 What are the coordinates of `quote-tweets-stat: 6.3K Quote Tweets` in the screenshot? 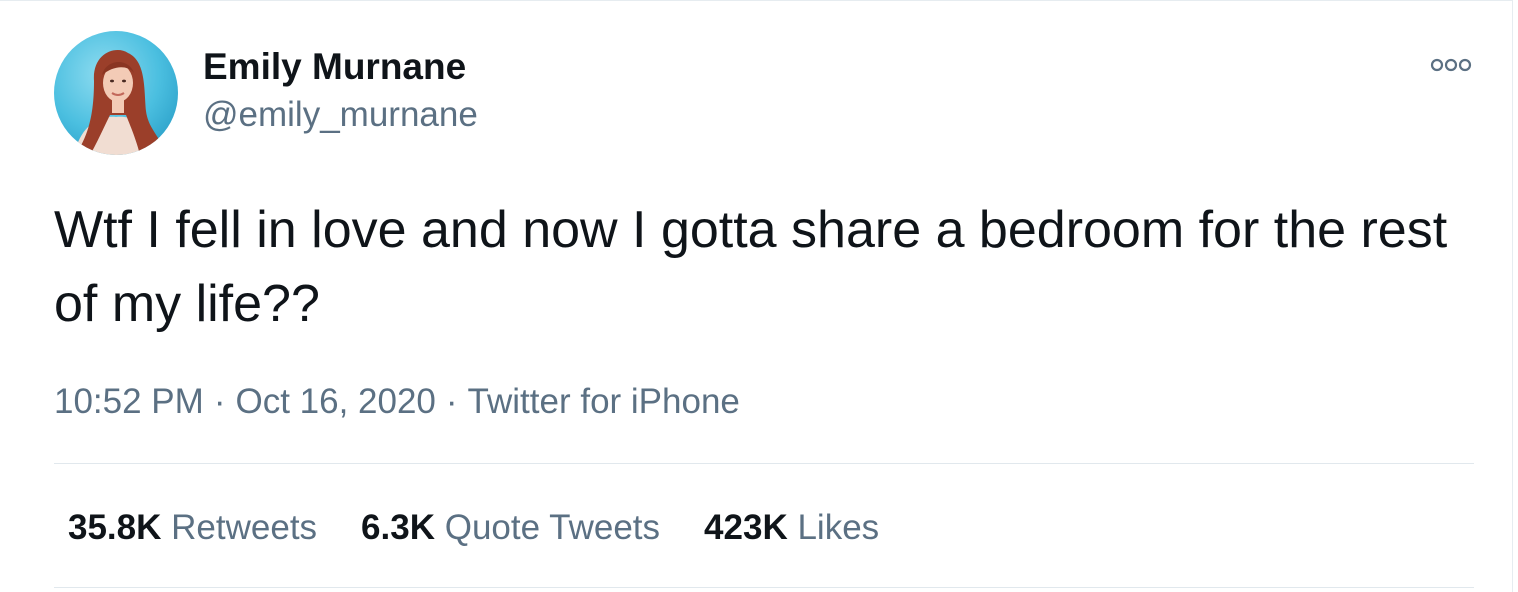 It's located at (510, 528).